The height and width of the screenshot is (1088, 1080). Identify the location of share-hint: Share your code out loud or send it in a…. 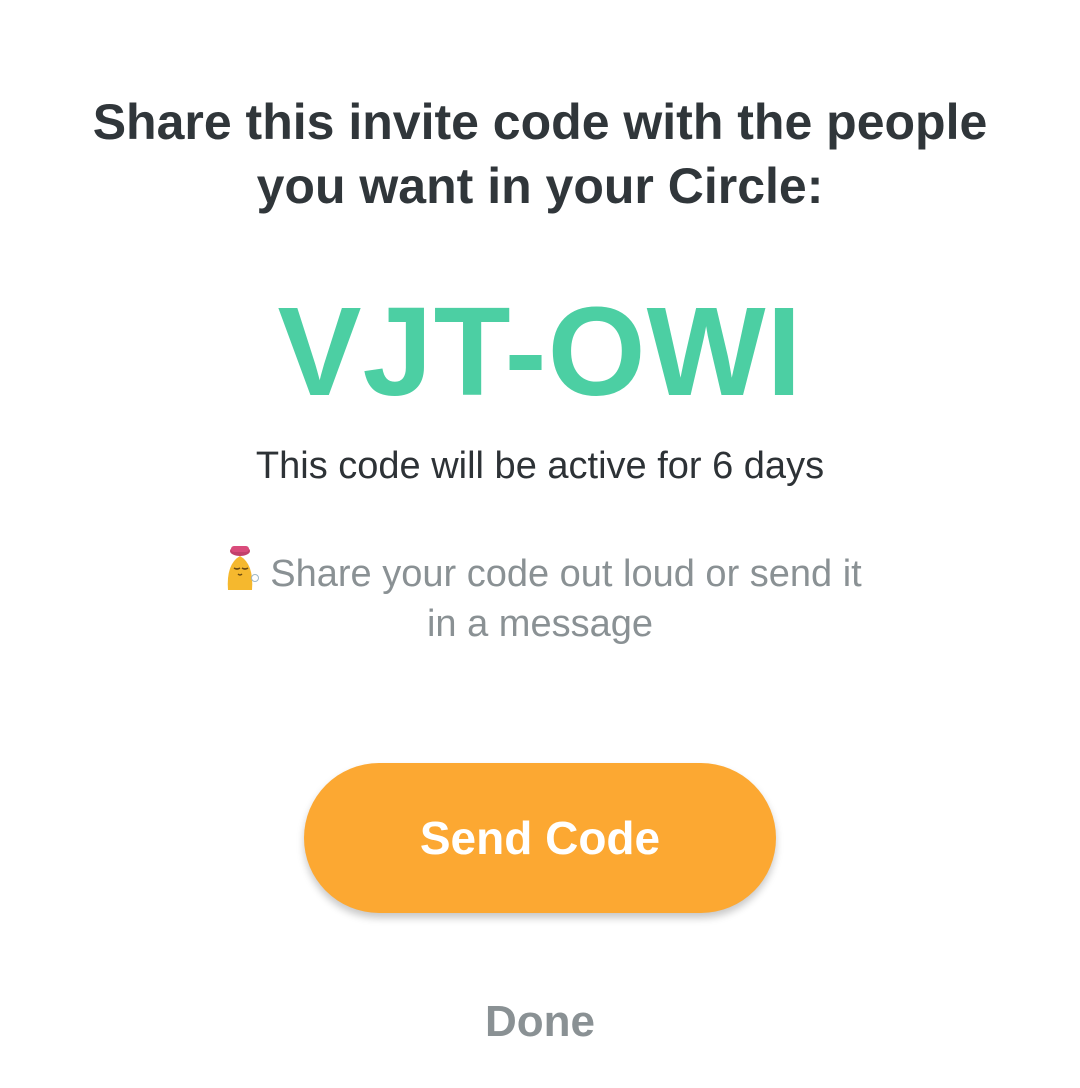
(540, 595).